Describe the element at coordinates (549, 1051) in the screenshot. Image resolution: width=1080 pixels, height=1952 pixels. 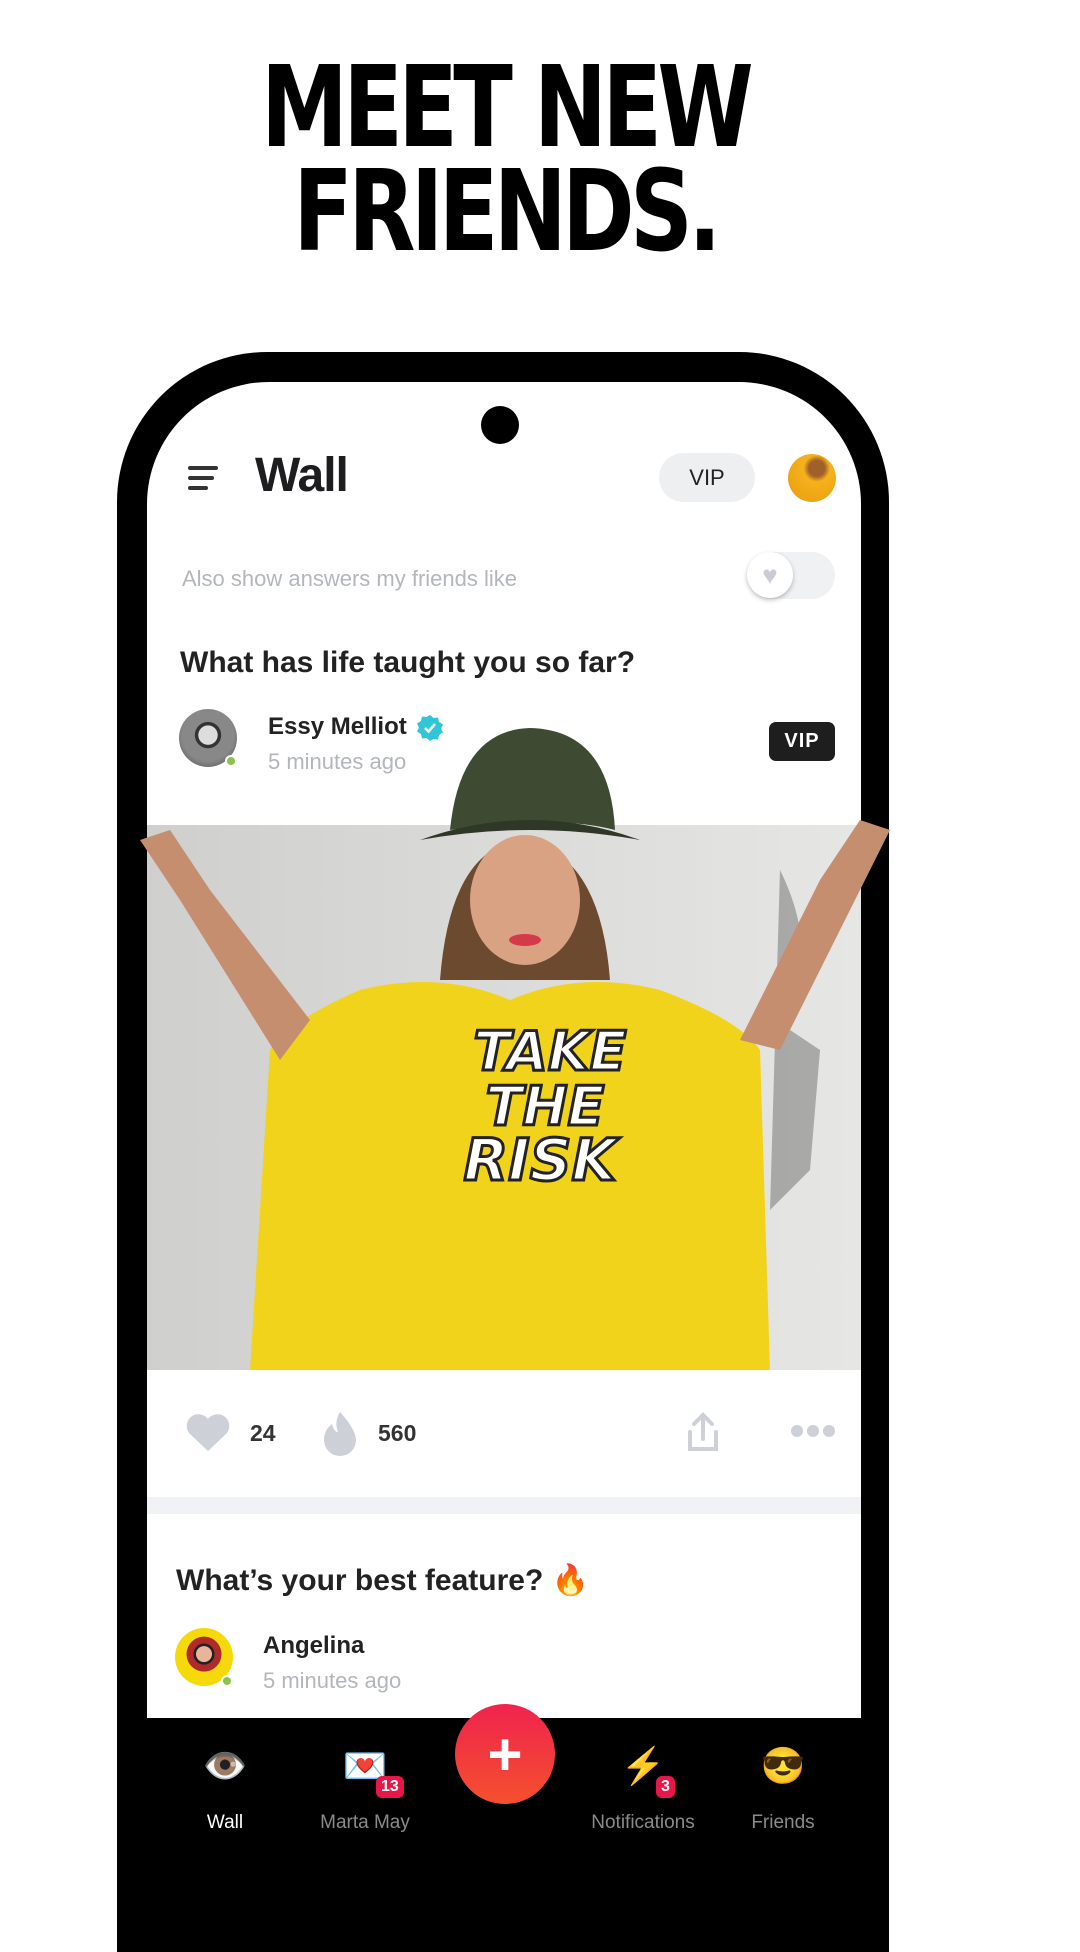
I see `shirt-text-1: TAKE` at that location.